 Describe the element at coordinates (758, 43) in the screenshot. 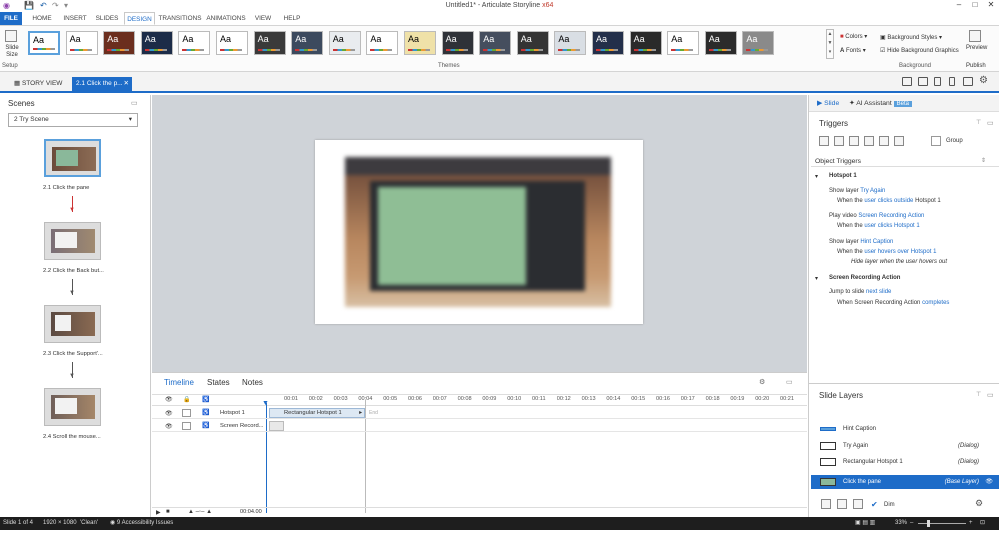

I see `theme-thumb-20: Aa` at that location.